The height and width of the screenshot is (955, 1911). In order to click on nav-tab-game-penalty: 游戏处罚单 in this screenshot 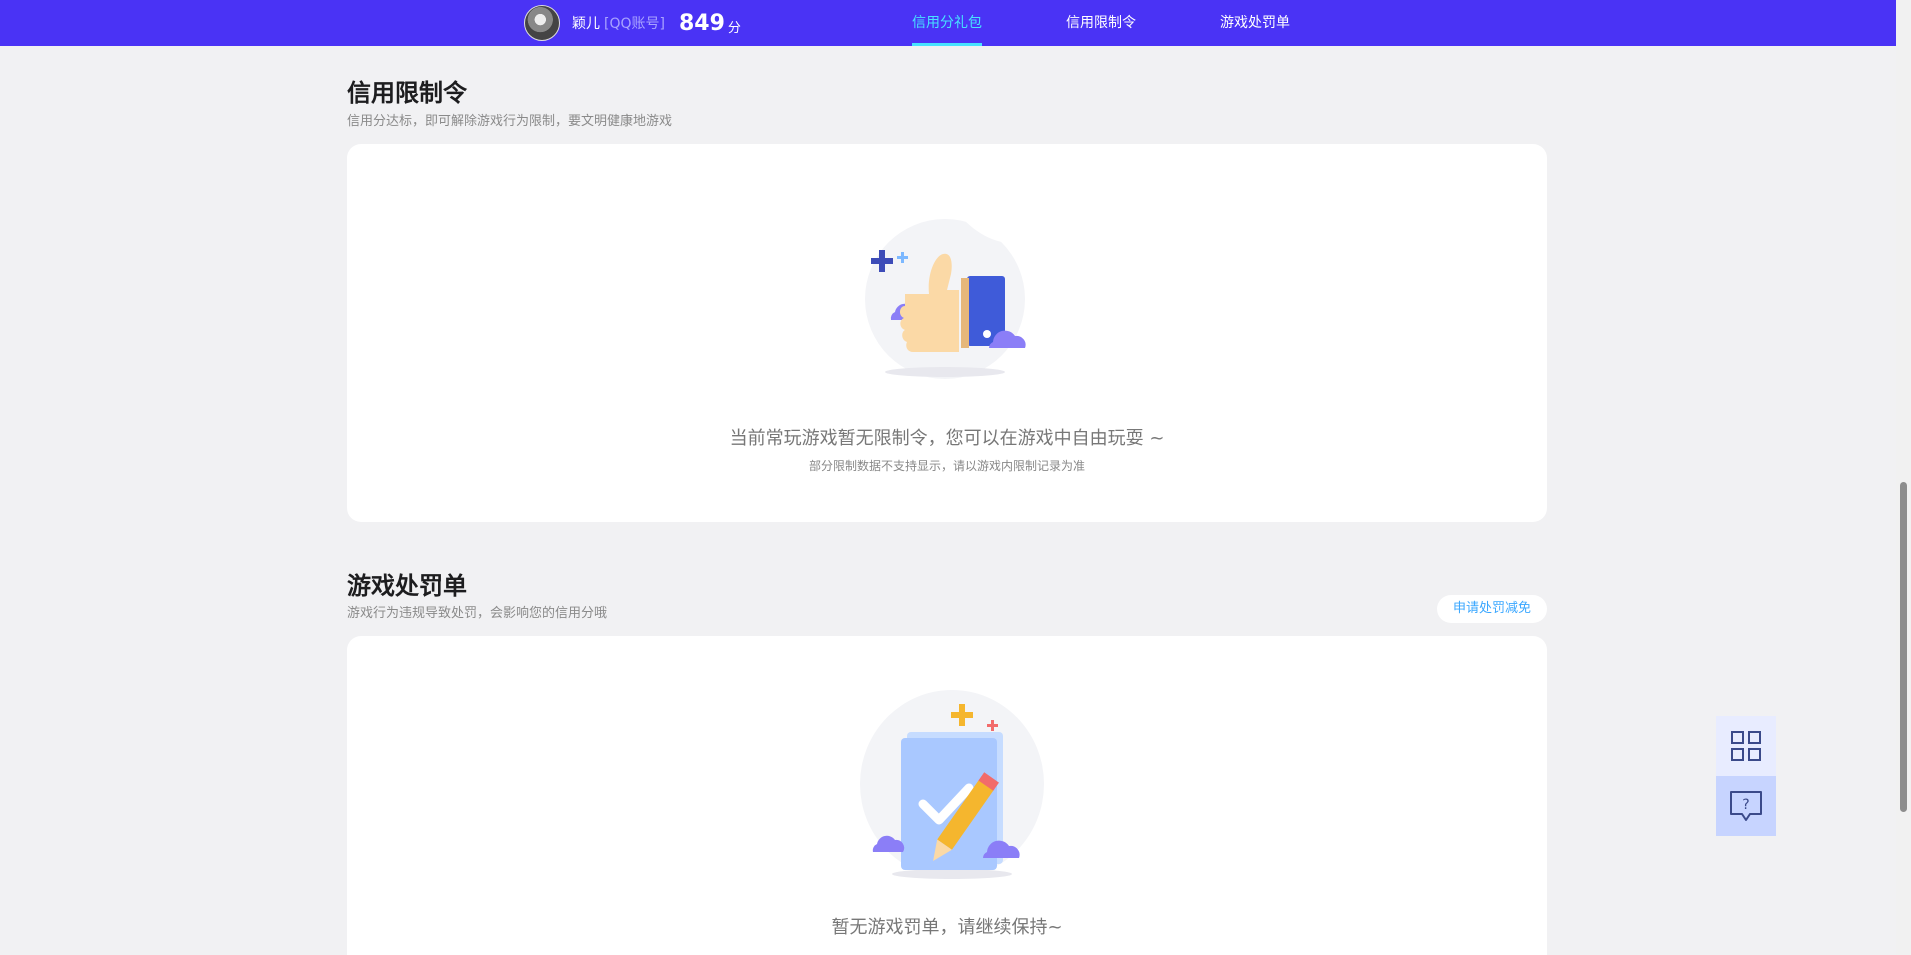, I will do `click(1255, 23)`.